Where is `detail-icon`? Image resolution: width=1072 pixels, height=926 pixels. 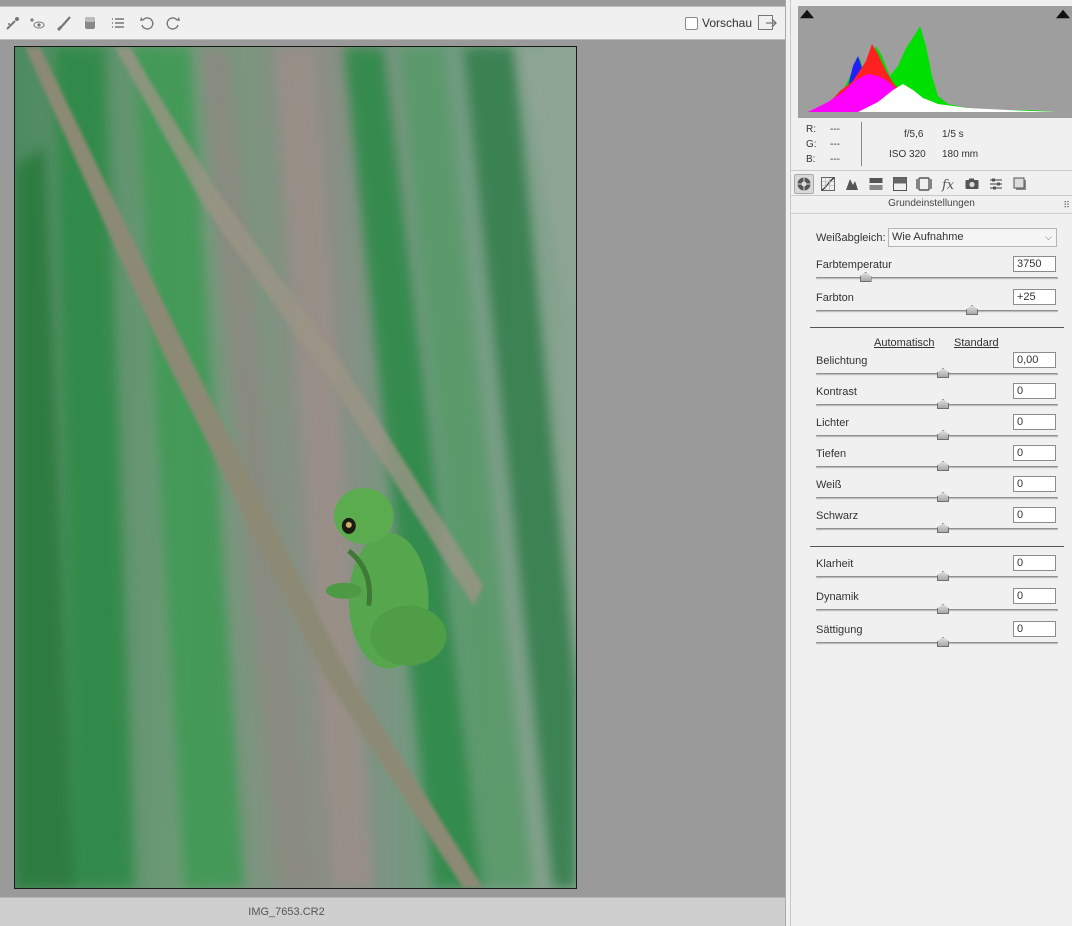
detail-icon is located at coordinates (852, 184).